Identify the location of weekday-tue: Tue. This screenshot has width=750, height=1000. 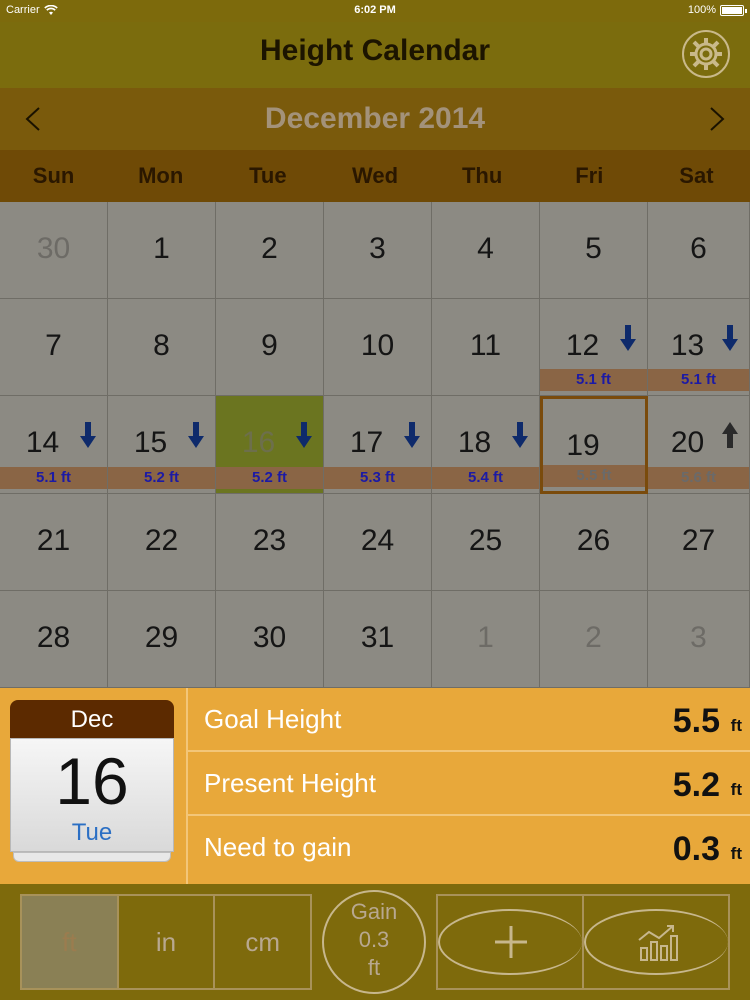
(268, 175).